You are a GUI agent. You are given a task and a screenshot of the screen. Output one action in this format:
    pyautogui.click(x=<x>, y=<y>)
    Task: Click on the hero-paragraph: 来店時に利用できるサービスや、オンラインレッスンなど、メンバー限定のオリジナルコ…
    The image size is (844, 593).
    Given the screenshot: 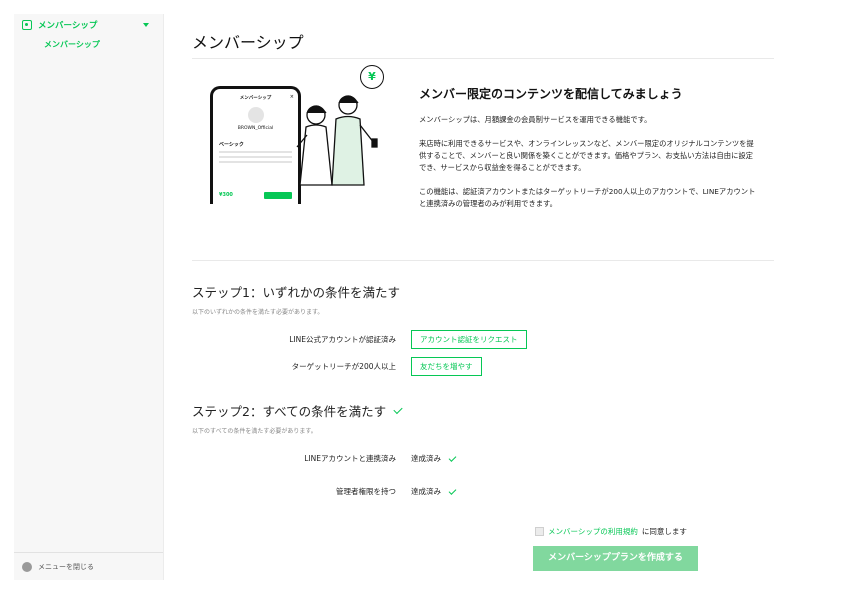 What is the action you would take?
    pyautogui.click(x=586, y=155)
    